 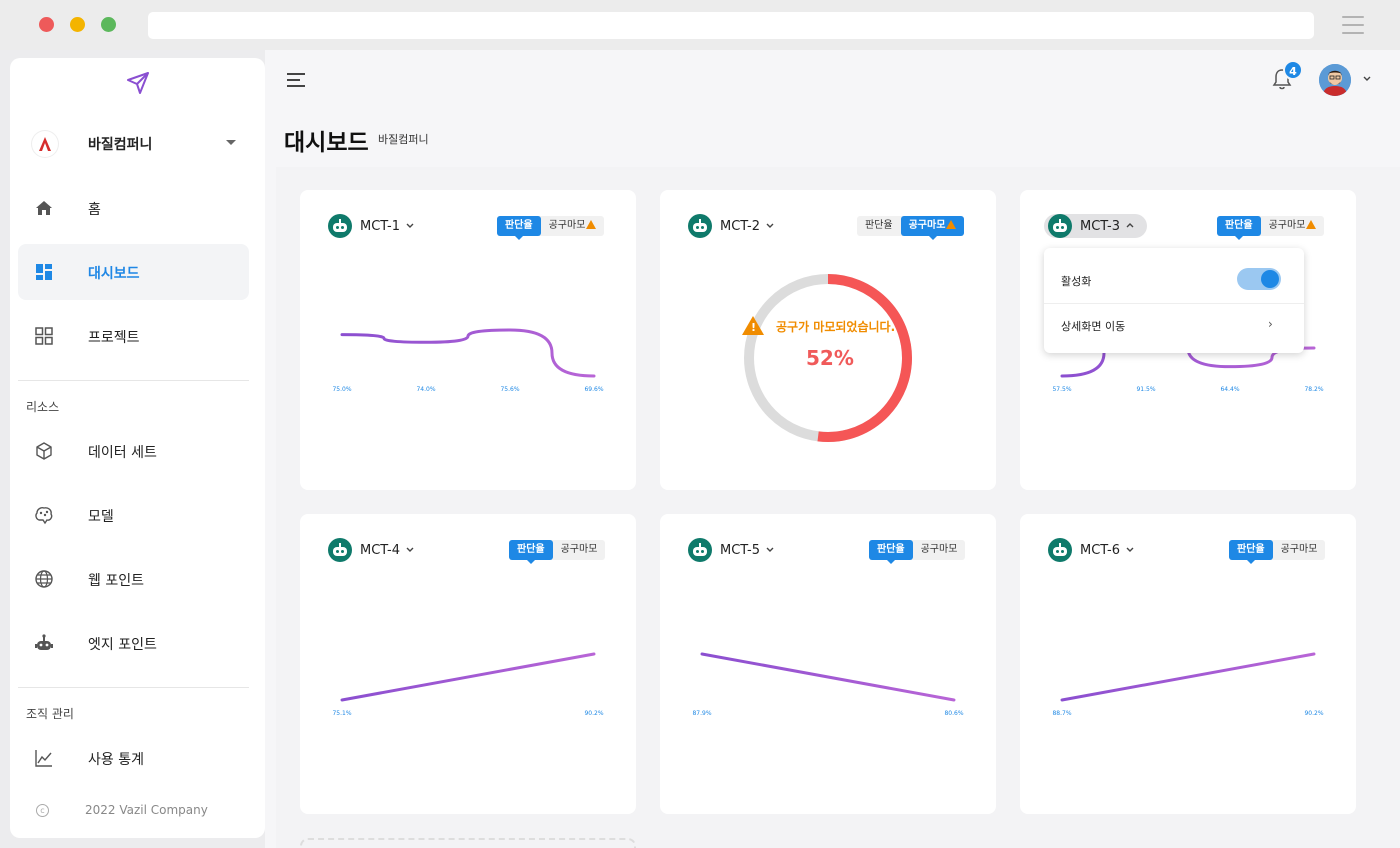 What do you see at coordinates (1062, 389) in the screenshot?
I see `data-label: 57.5%` at bounding box center [1062, 389].